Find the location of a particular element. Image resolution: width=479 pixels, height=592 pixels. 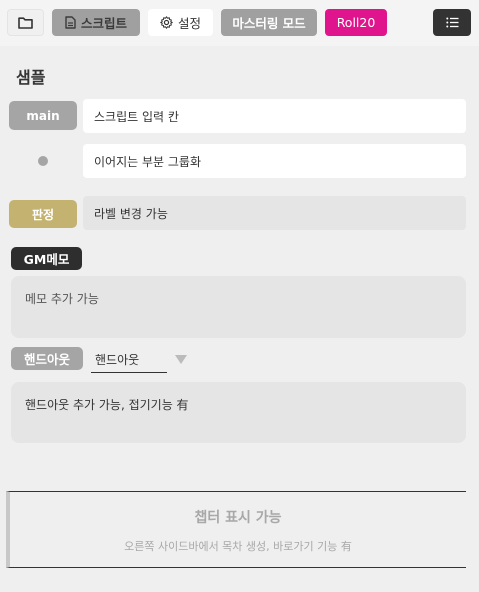

chapter-subtitle: 오른쪽 사이드바에서 목차 생성, 바로가기 기능 有 is located at coordinates (238, 546).